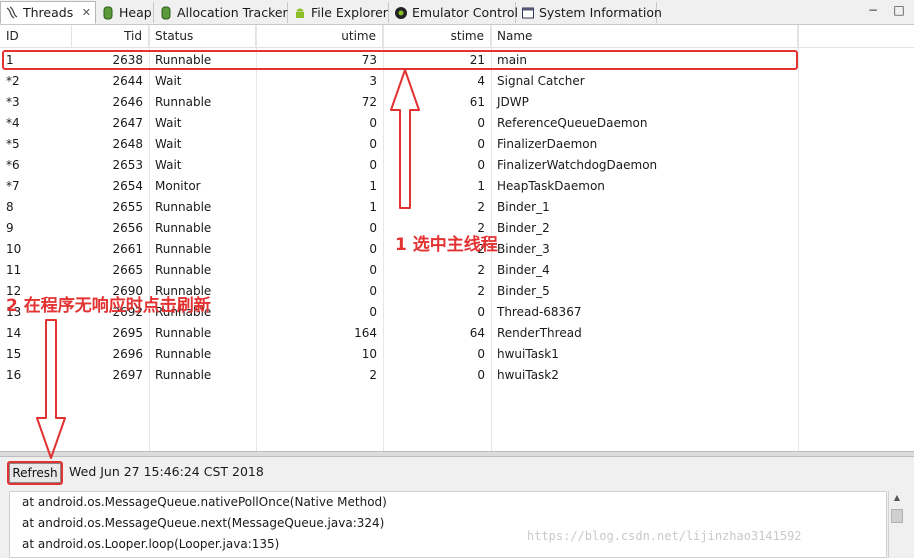  Describe the element at coordinates (644, 36) in the screenshot. I see `column-header-name: Name` at that location.